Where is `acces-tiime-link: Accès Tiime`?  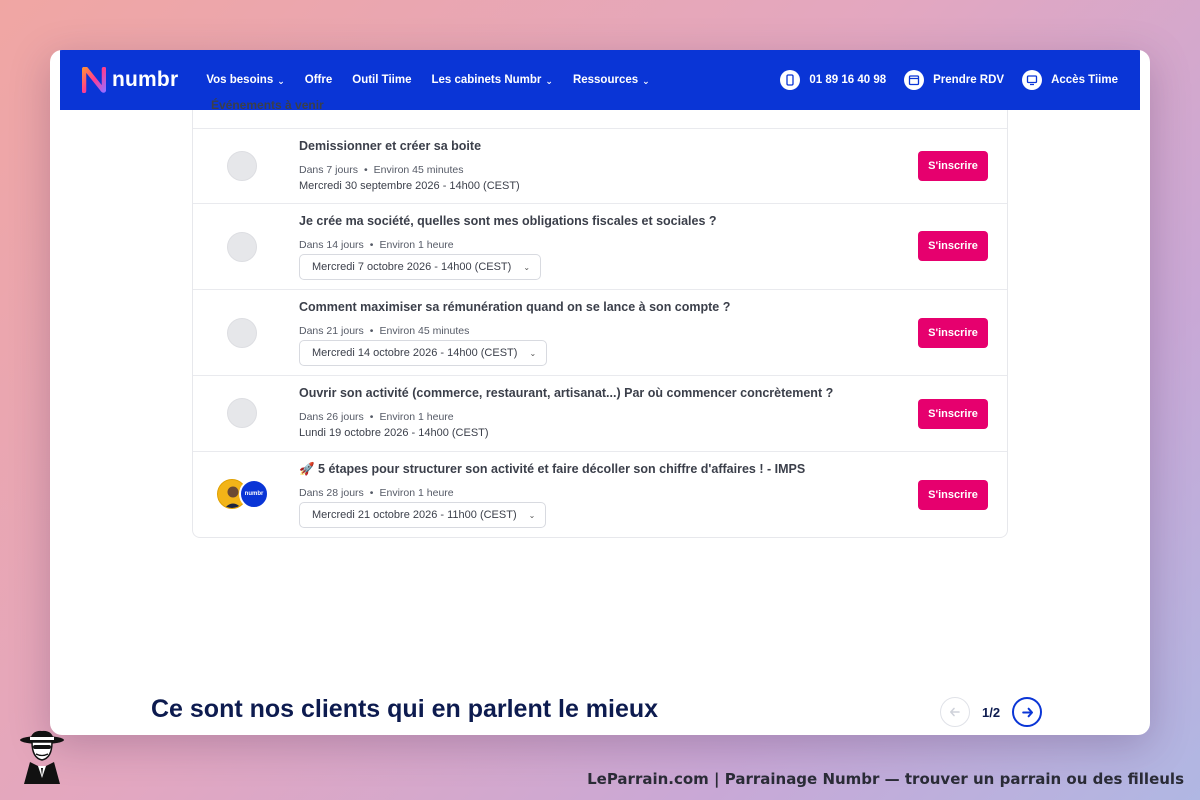 acces-tiime-link: Accès Tiime is located at coordinates (1070, 80).